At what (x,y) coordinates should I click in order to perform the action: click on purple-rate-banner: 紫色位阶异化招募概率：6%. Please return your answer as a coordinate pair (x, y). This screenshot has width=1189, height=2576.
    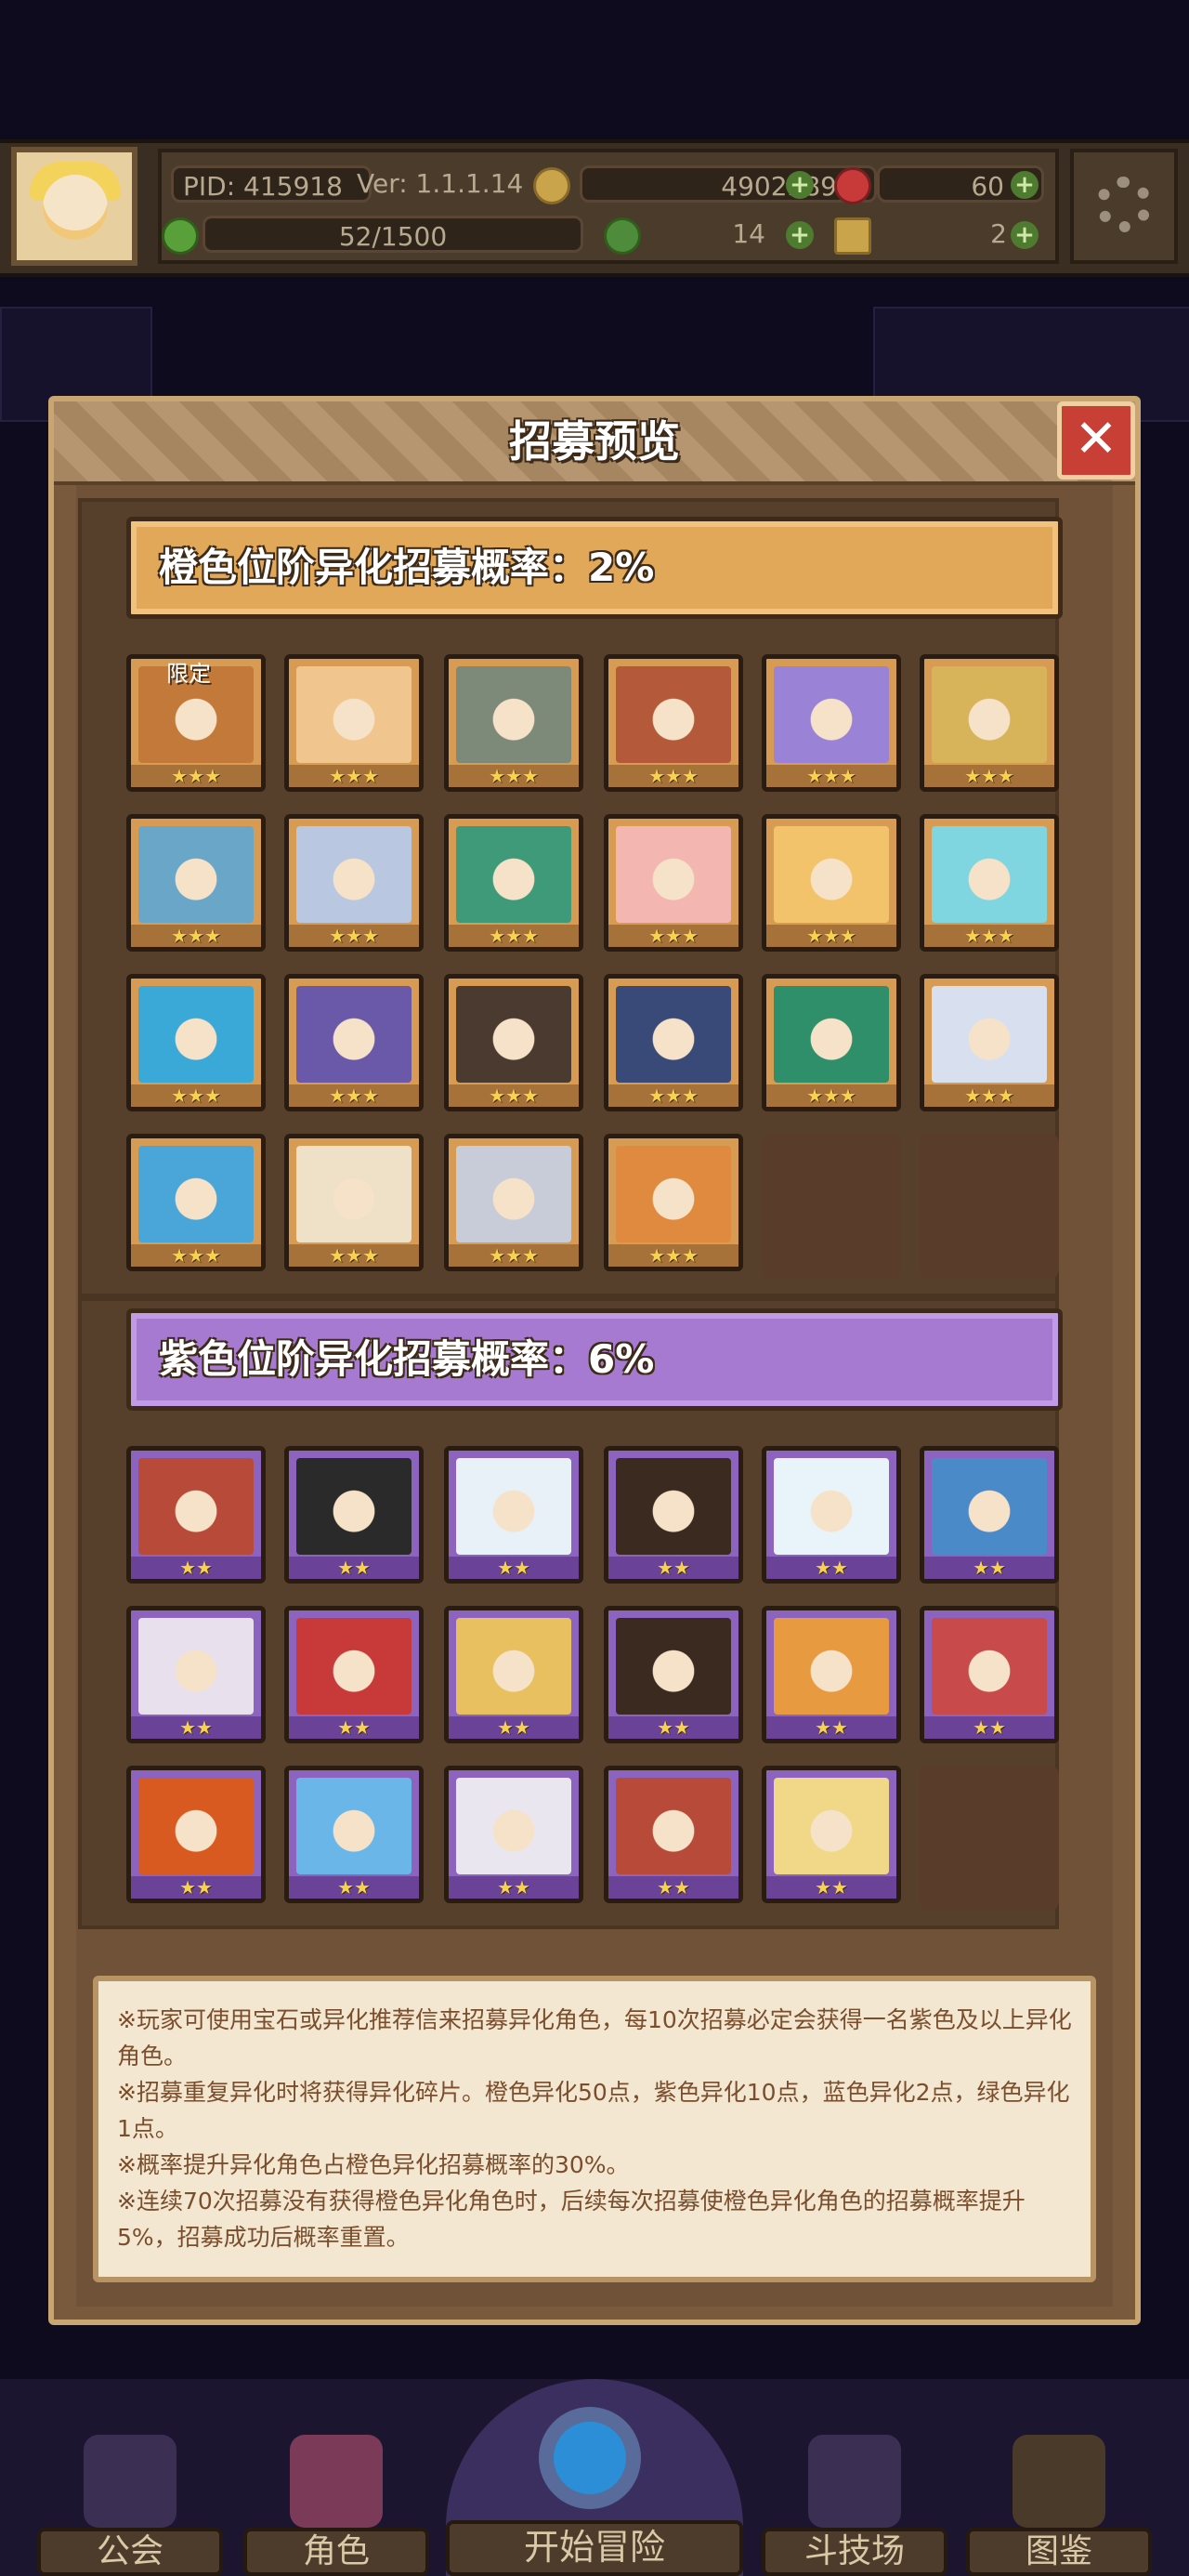
    Looking at the image, I should click on (594, 1359).